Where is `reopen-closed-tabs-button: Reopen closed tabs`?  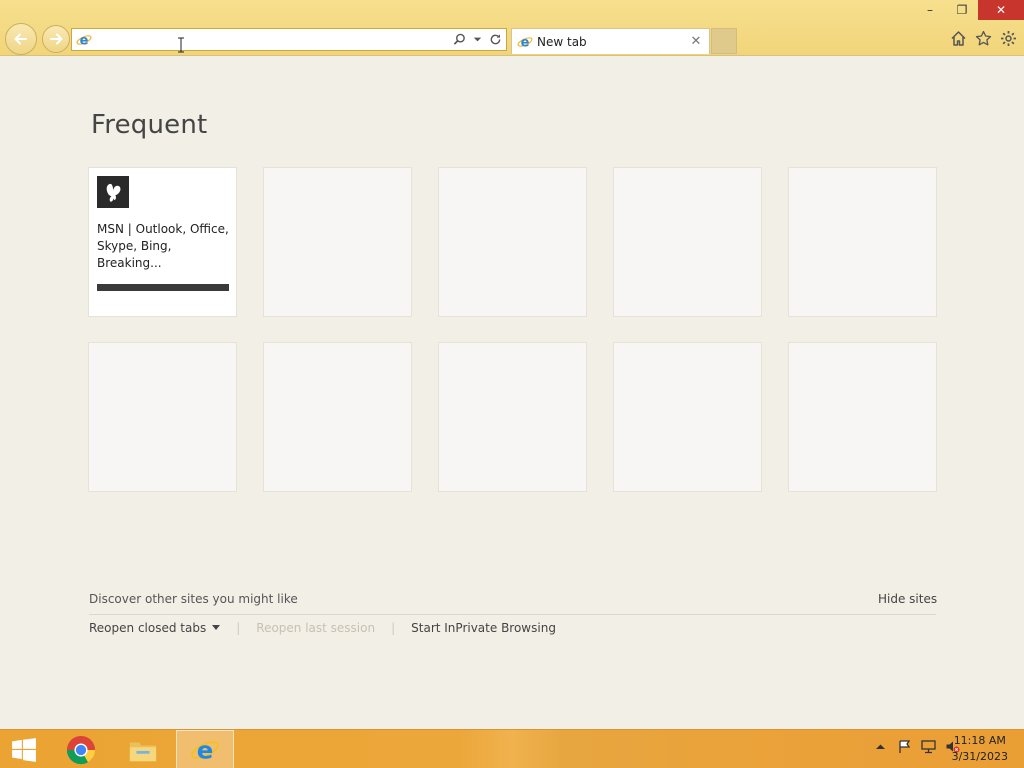 reopen-closed-tabs-button: Reopen closed tabs is located at coordinates (155, 628).